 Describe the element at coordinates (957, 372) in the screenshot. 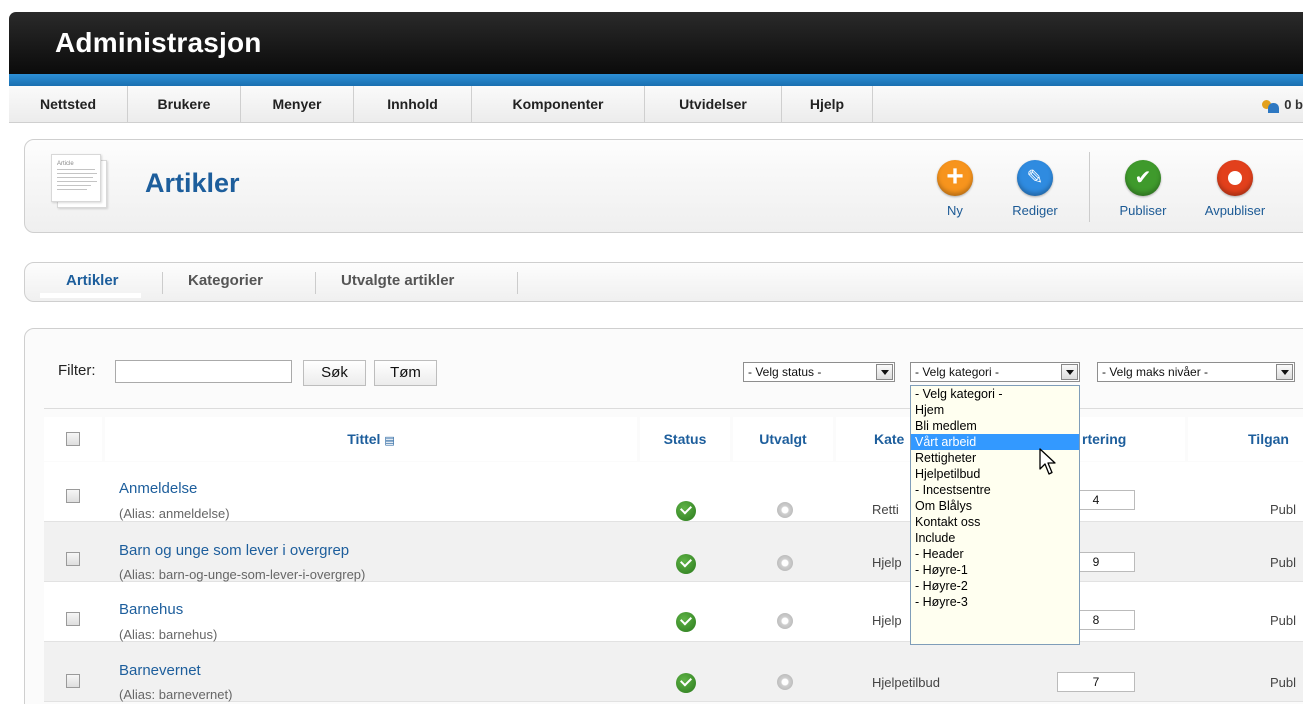

I see `category-select-value: - Velg kategori -` at that location.